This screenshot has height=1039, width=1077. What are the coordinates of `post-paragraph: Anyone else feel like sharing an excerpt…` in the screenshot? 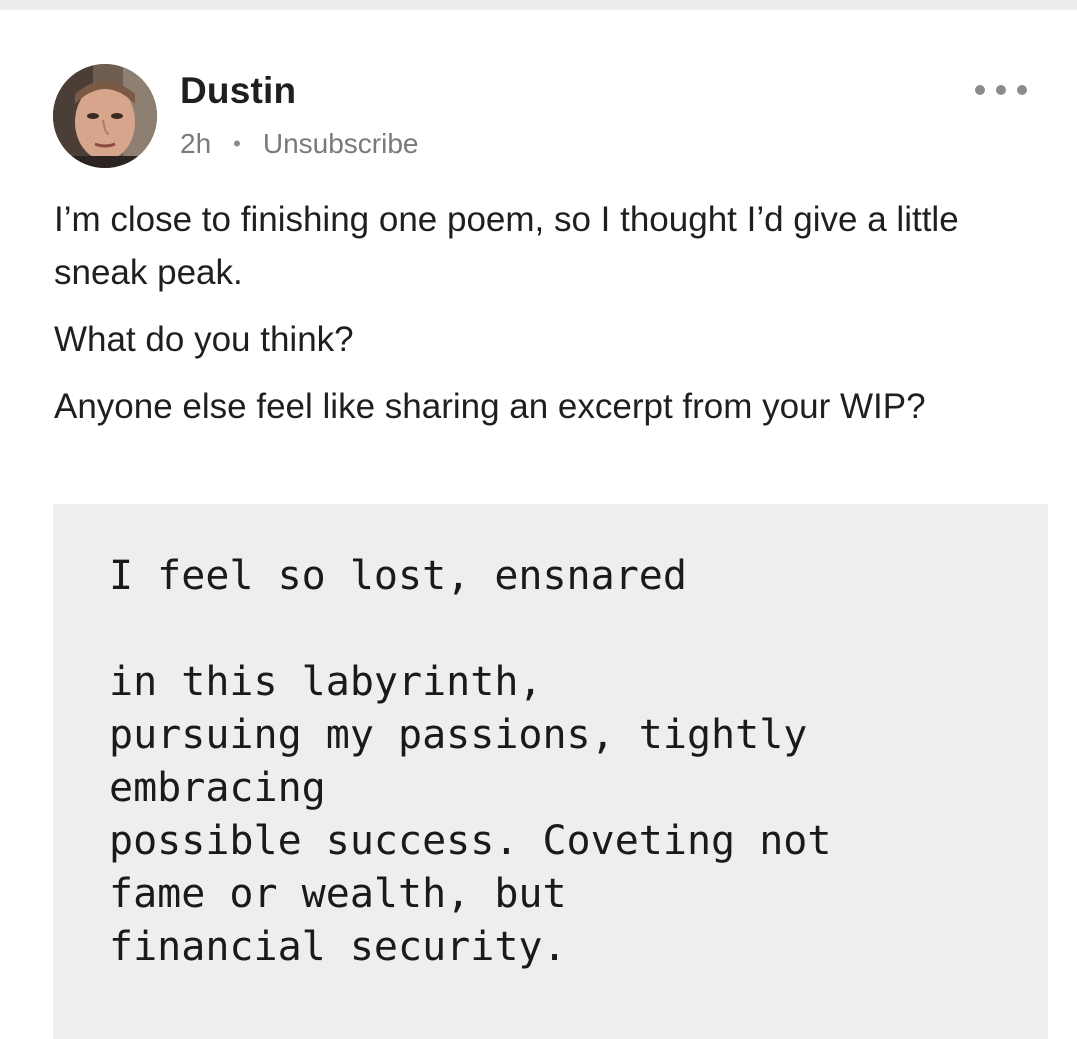 It's located at (490, 406).